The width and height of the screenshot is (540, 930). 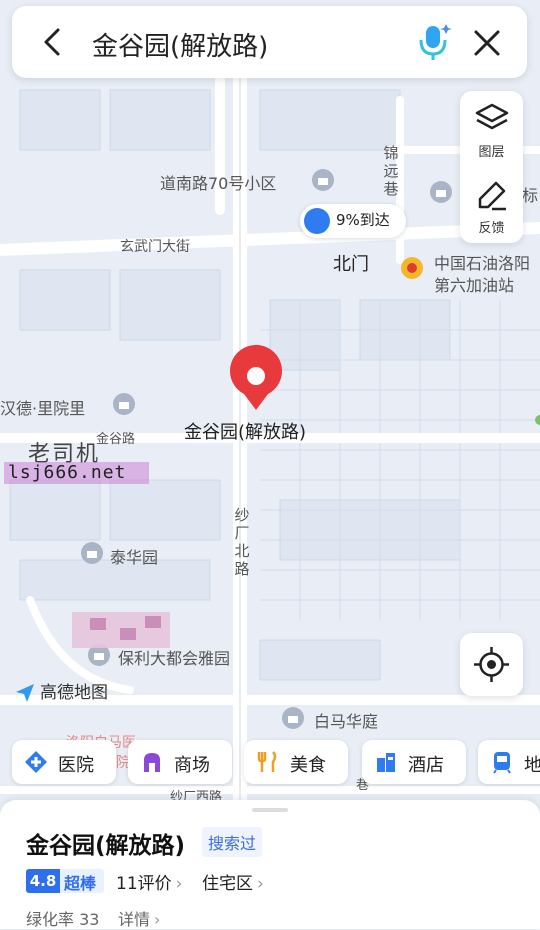 I want to click on search-bar: 金谷园(解放路), so click(x=269, y=42).